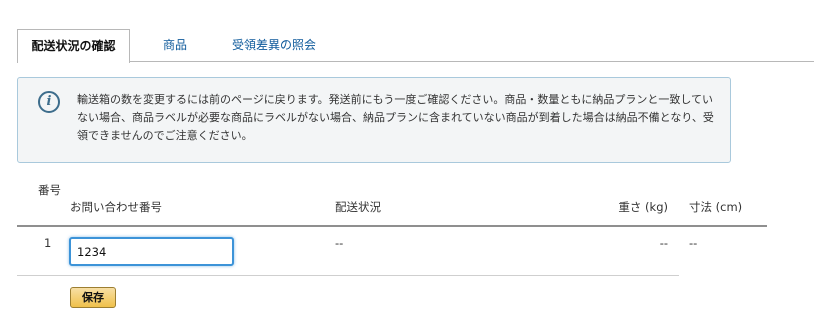  What do you see at coordinates (392, 226) in the screenshot?
I see `table-header-divider` at bounding box center [392, 226].